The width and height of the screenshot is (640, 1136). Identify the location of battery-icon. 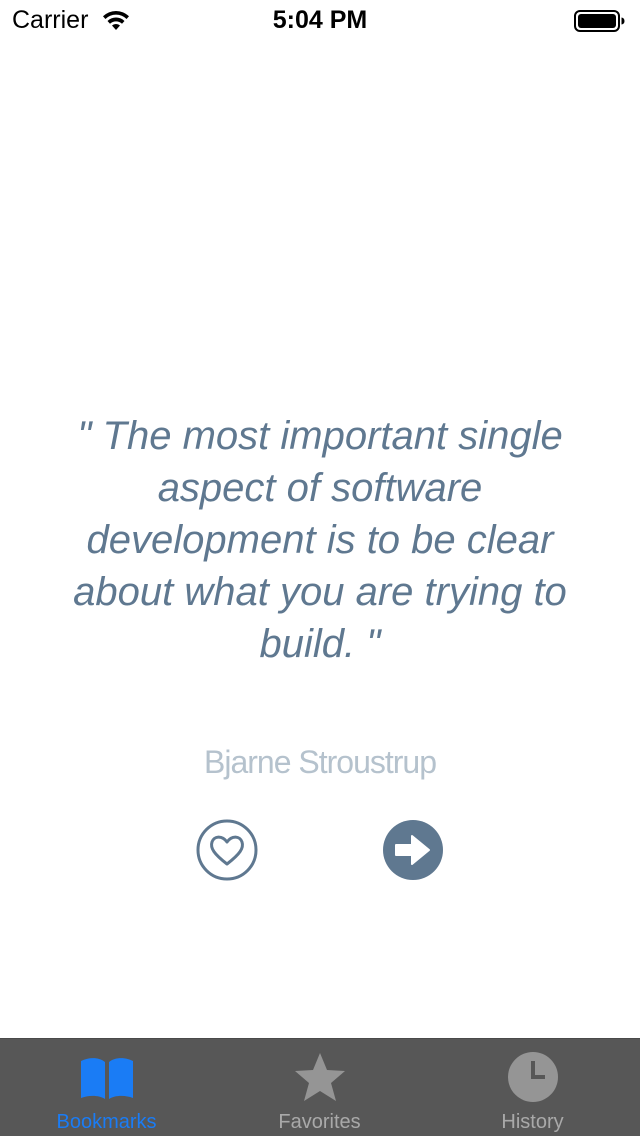
(599, 21).